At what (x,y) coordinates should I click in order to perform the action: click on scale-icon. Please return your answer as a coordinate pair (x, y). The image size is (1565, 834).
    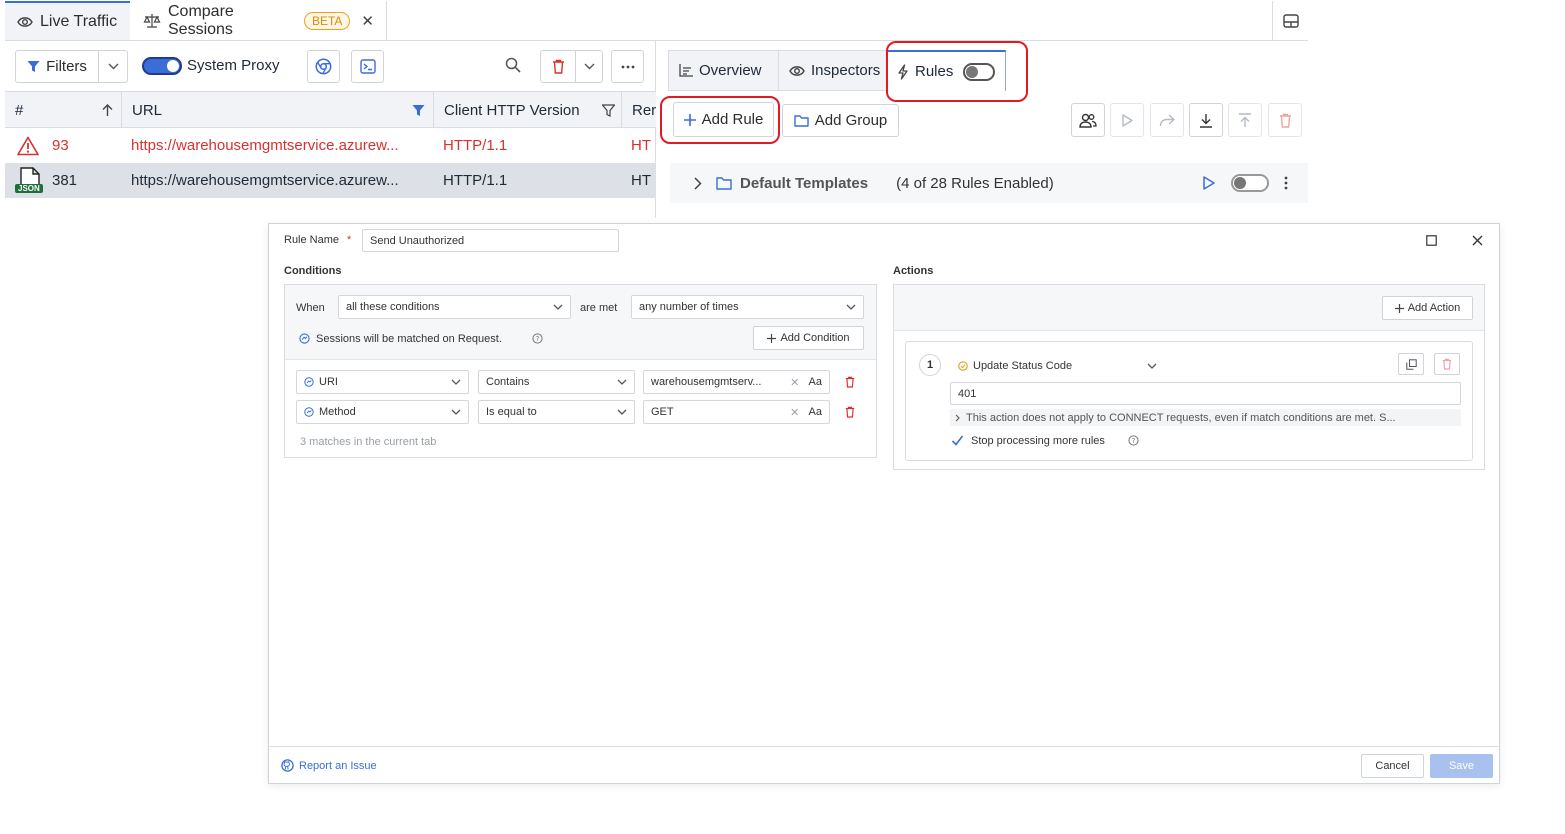
    Looking at the image, I should click on (152, 21).